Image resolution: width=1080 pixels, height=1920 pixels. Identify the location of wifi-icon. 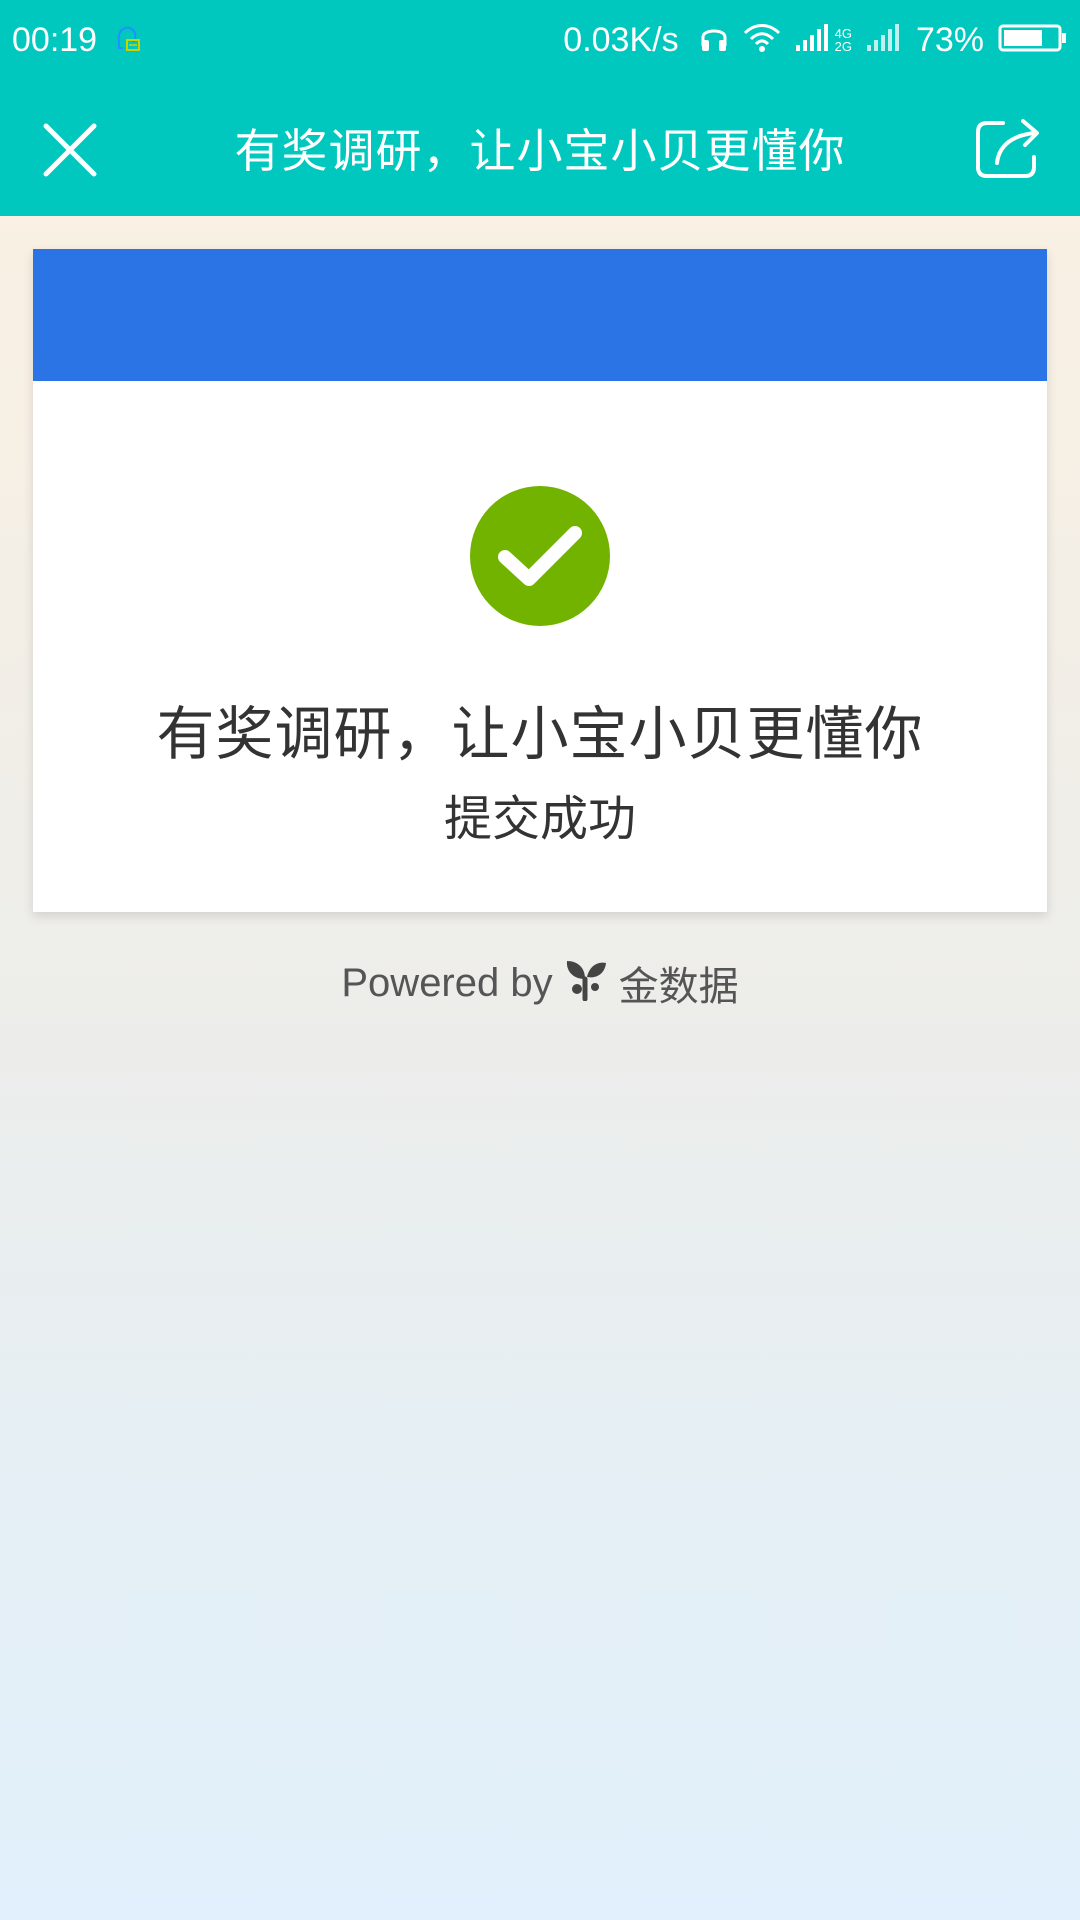
(762, 40).